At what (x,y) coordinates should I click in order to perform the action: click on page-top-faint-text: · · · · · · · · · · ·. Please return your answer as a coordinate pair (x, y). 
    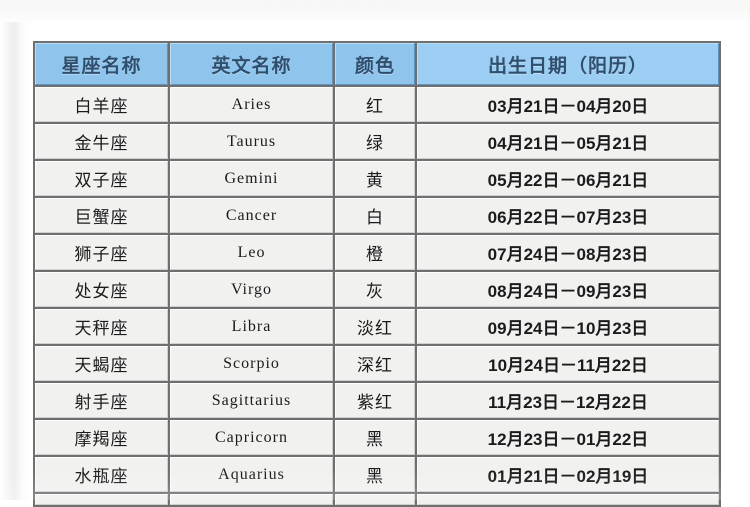
    Looking at the image, I should click on (335, 7).